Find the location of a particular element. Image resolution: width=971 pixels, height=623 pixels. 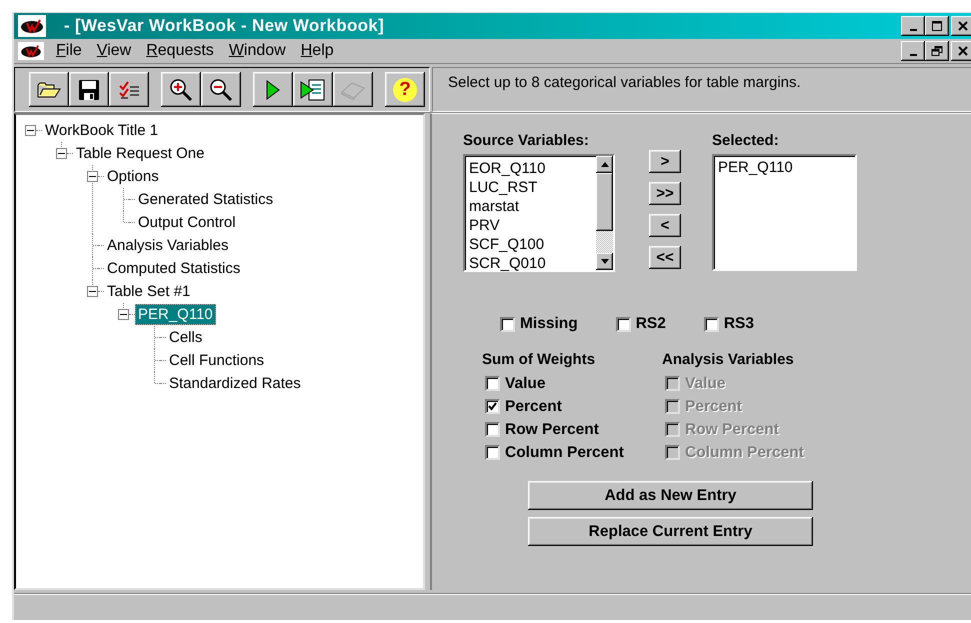

source-list: EOR_Q110 LUC_RST marstat PRV SCF_Q100 SCR_Q010 is located at coordinates (539, 213).